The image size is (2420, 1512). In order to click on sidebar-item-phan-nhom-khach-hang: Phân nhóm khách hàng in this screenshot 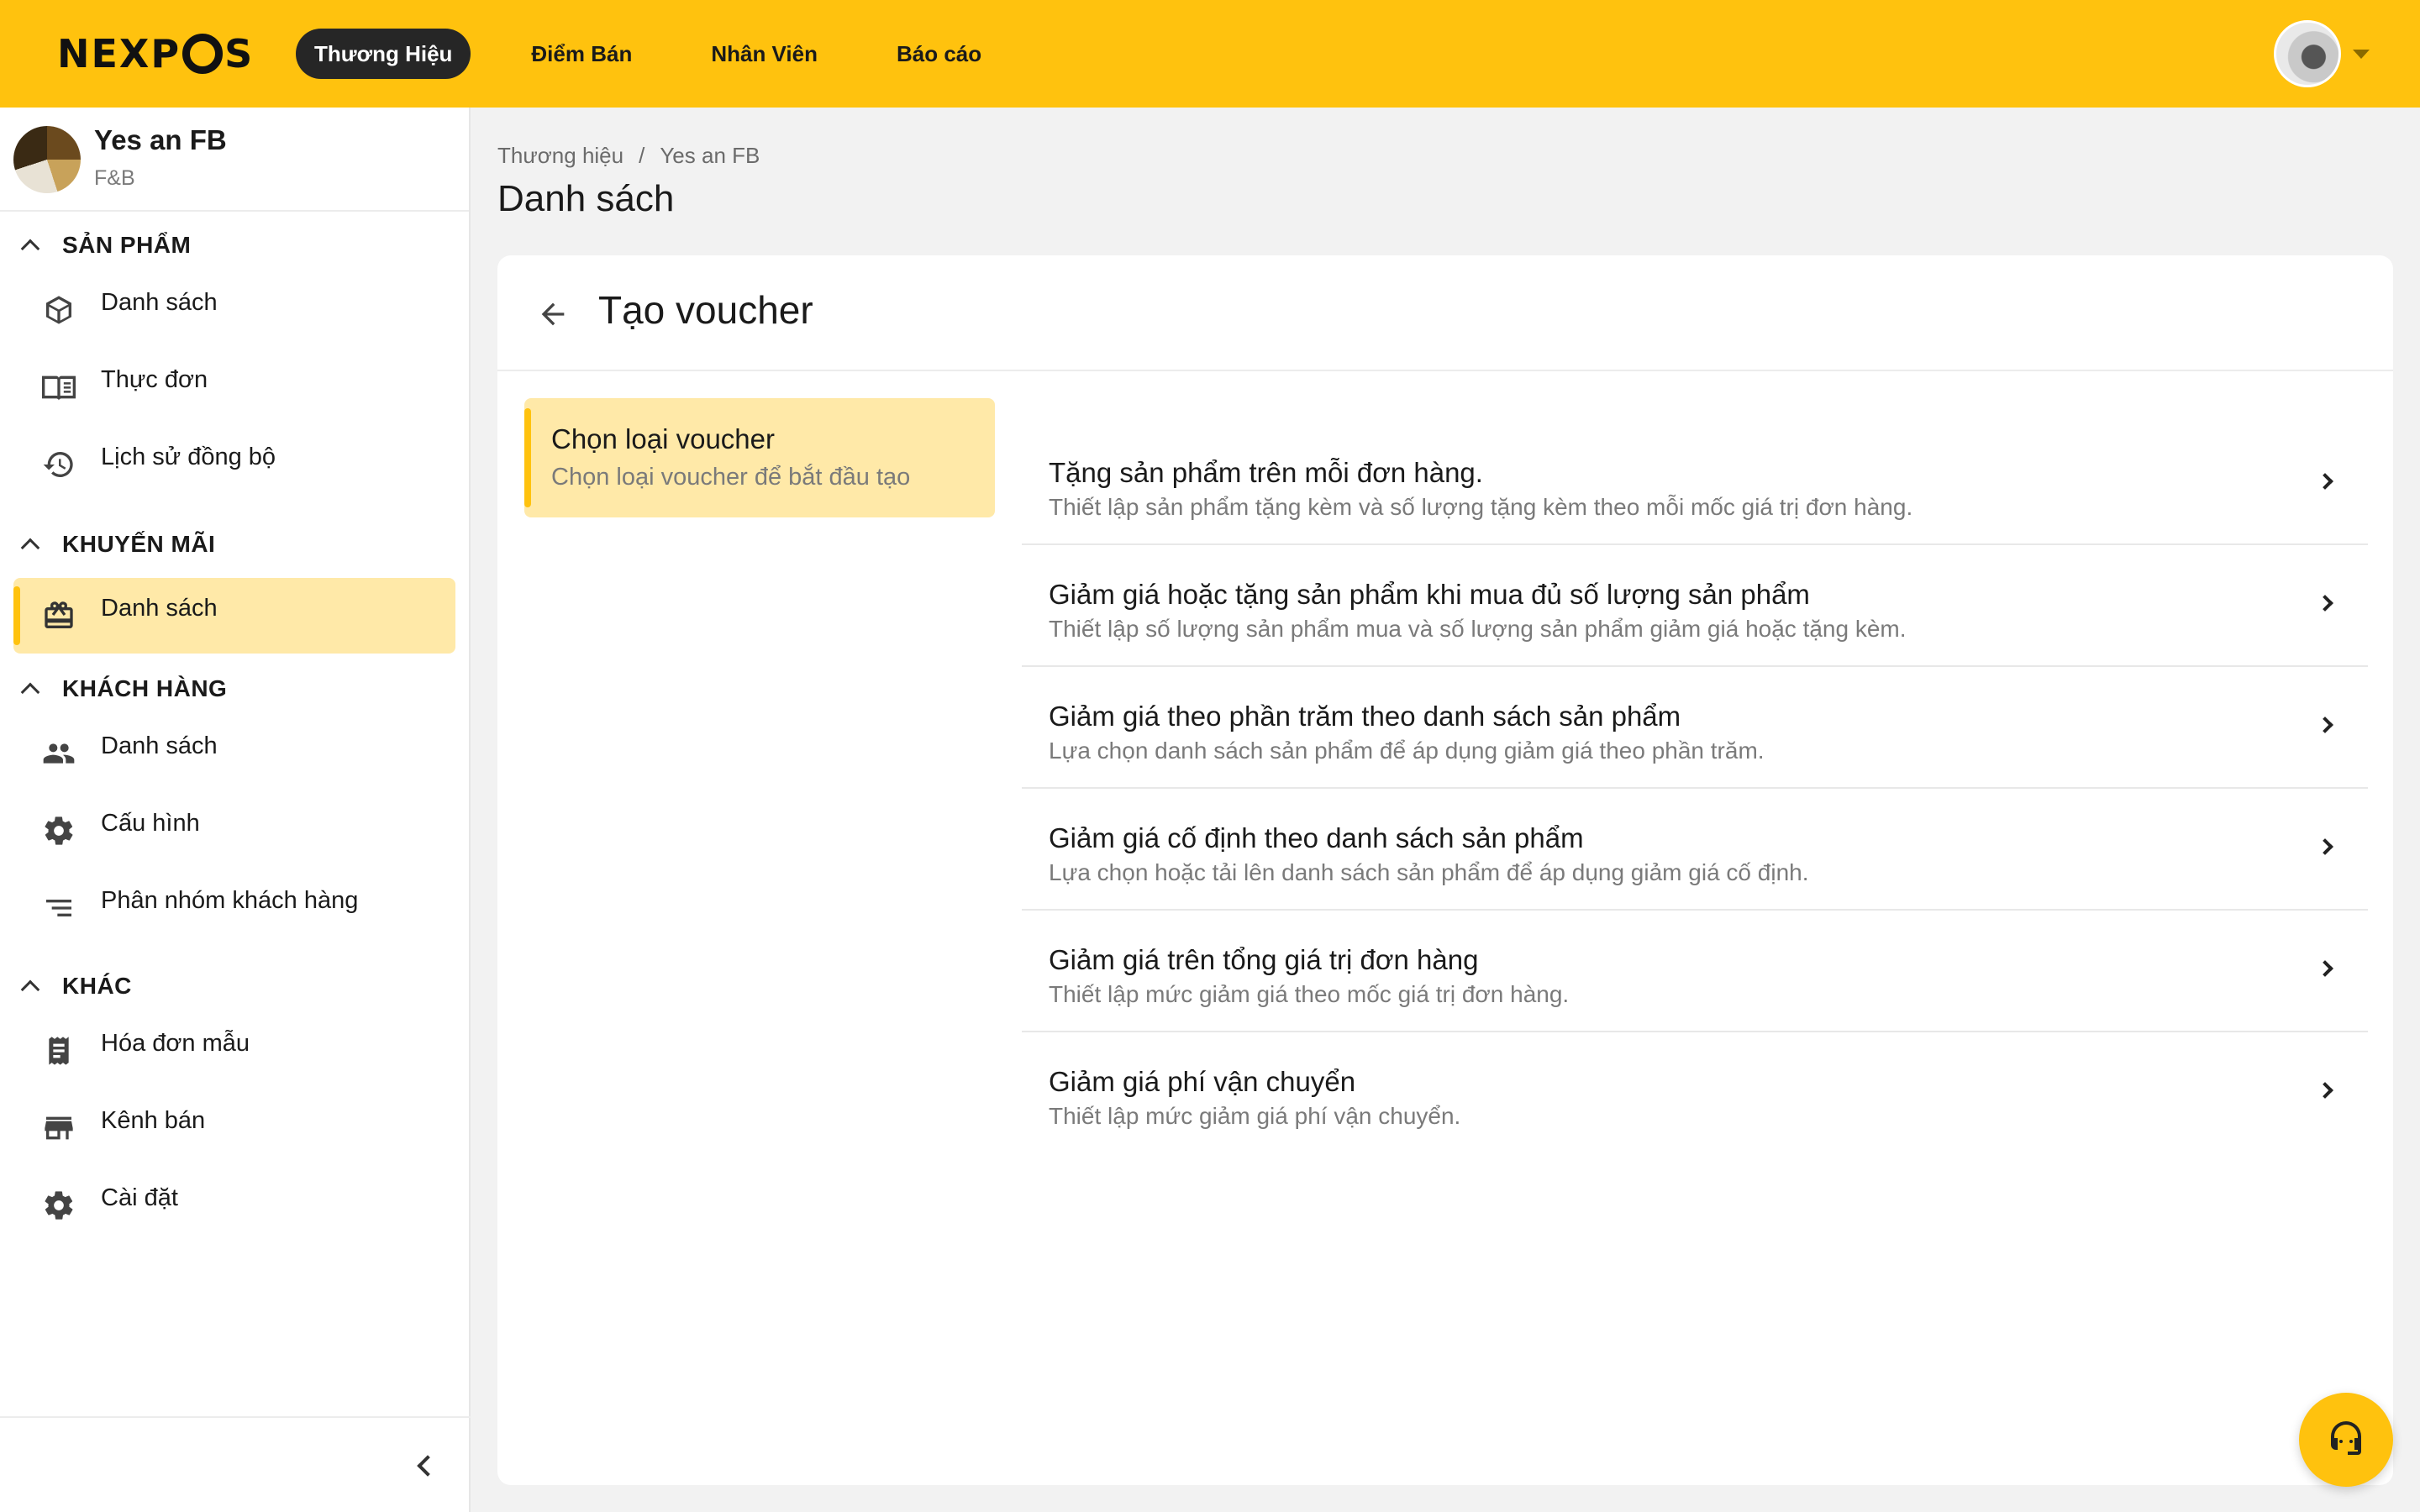, I will do `click(234, 908)`.